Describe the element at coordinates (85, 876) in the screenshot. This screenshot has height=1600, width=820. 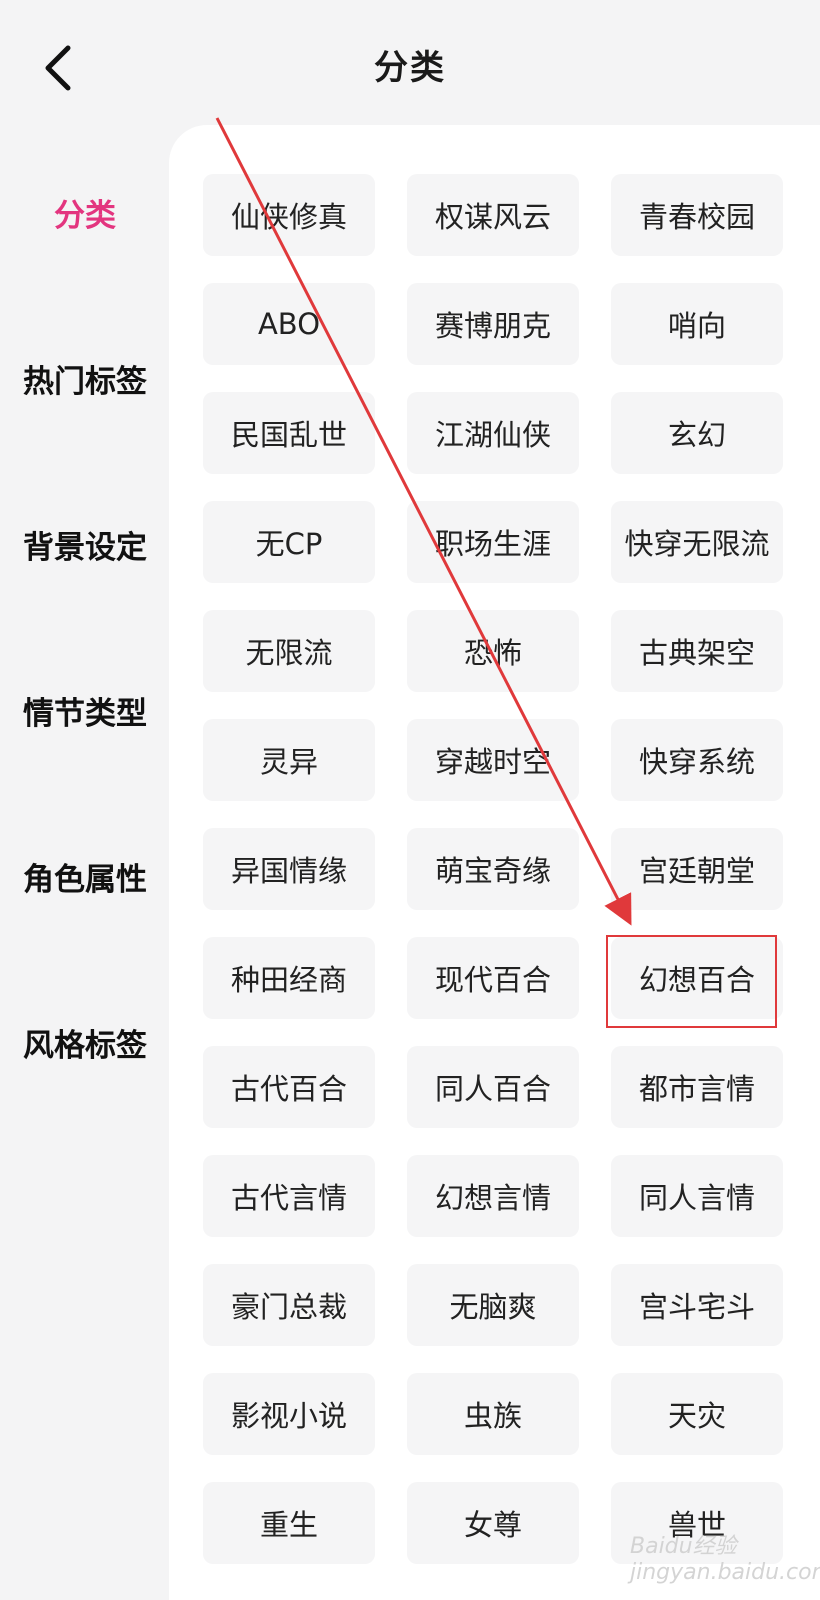
I see `sidebar-item-character: 角色属性` at that location.